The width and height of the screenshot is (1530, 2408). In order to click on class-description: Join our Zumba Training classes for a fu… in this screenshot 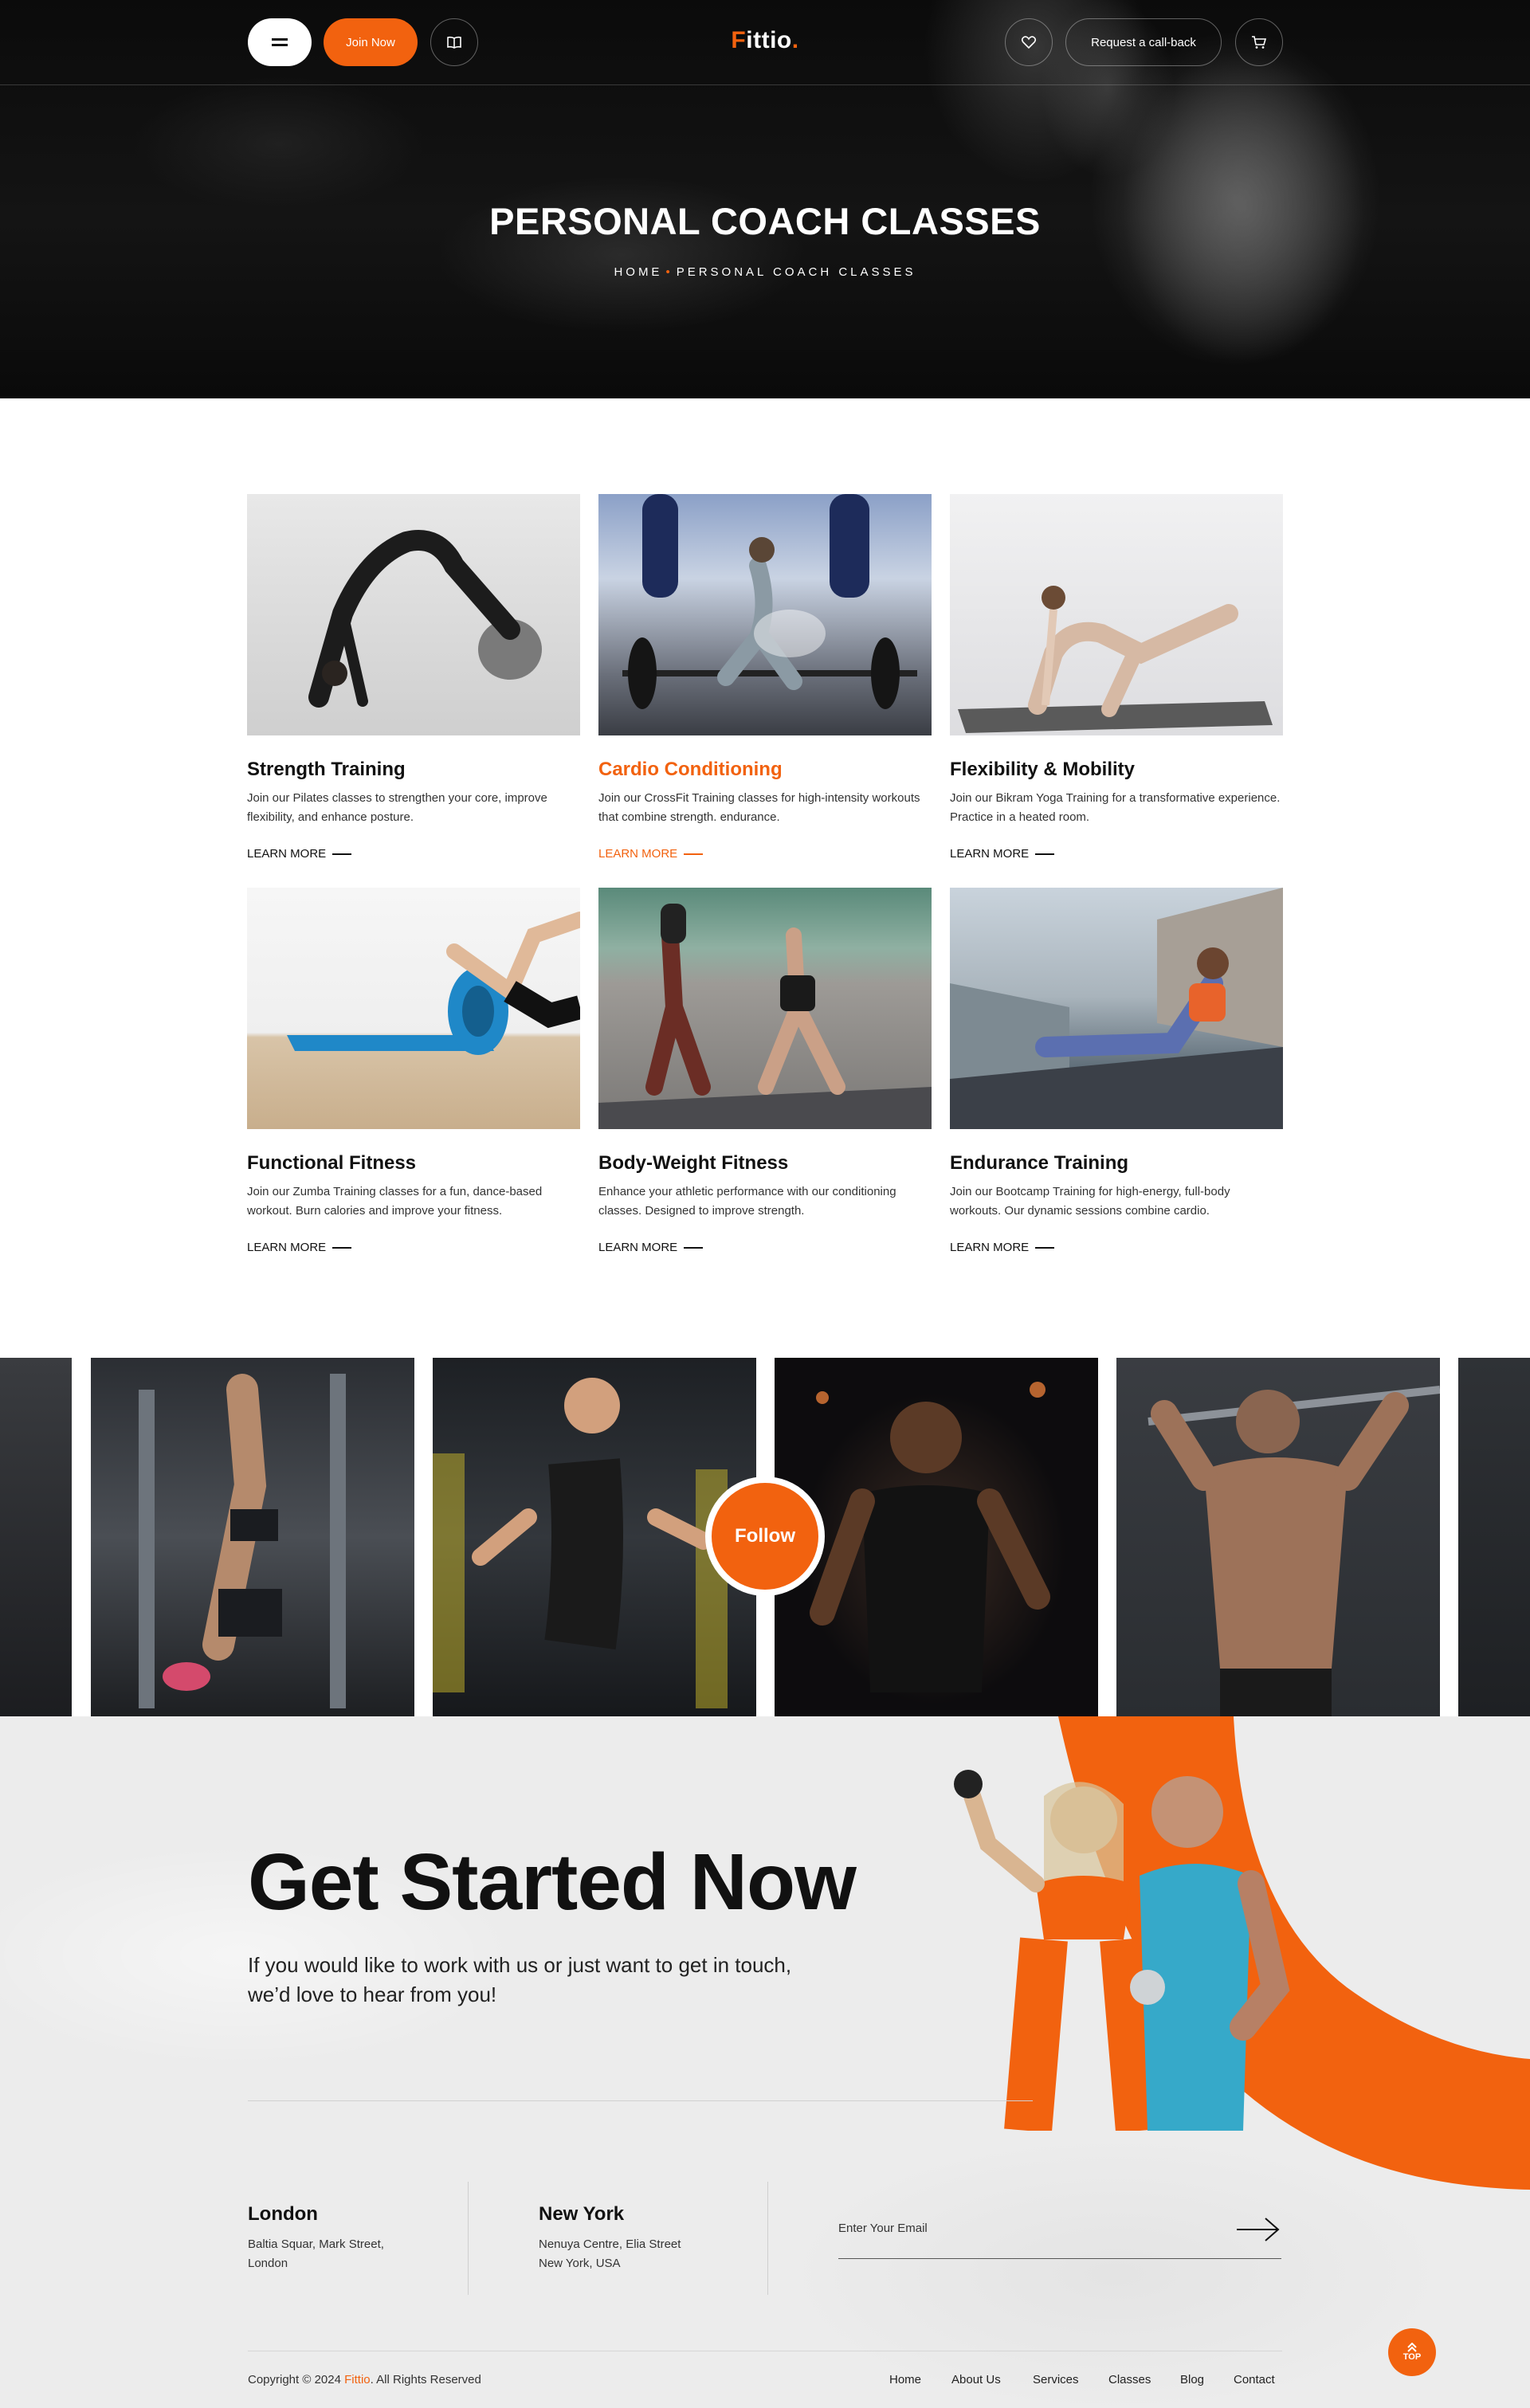, I will do `click(395, 1201)`.